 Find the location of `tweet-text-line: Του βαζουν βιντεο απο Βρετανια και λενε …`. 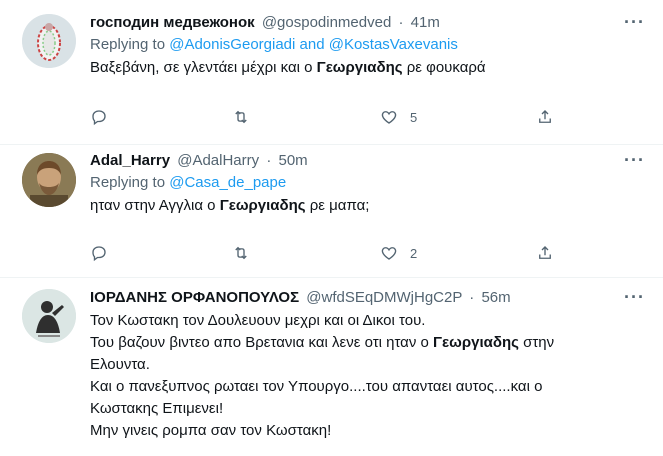

tweet-text-line: Του βαζουν βιντεο απο Βρετανια και λενε … is located at coordinates (369, 343).